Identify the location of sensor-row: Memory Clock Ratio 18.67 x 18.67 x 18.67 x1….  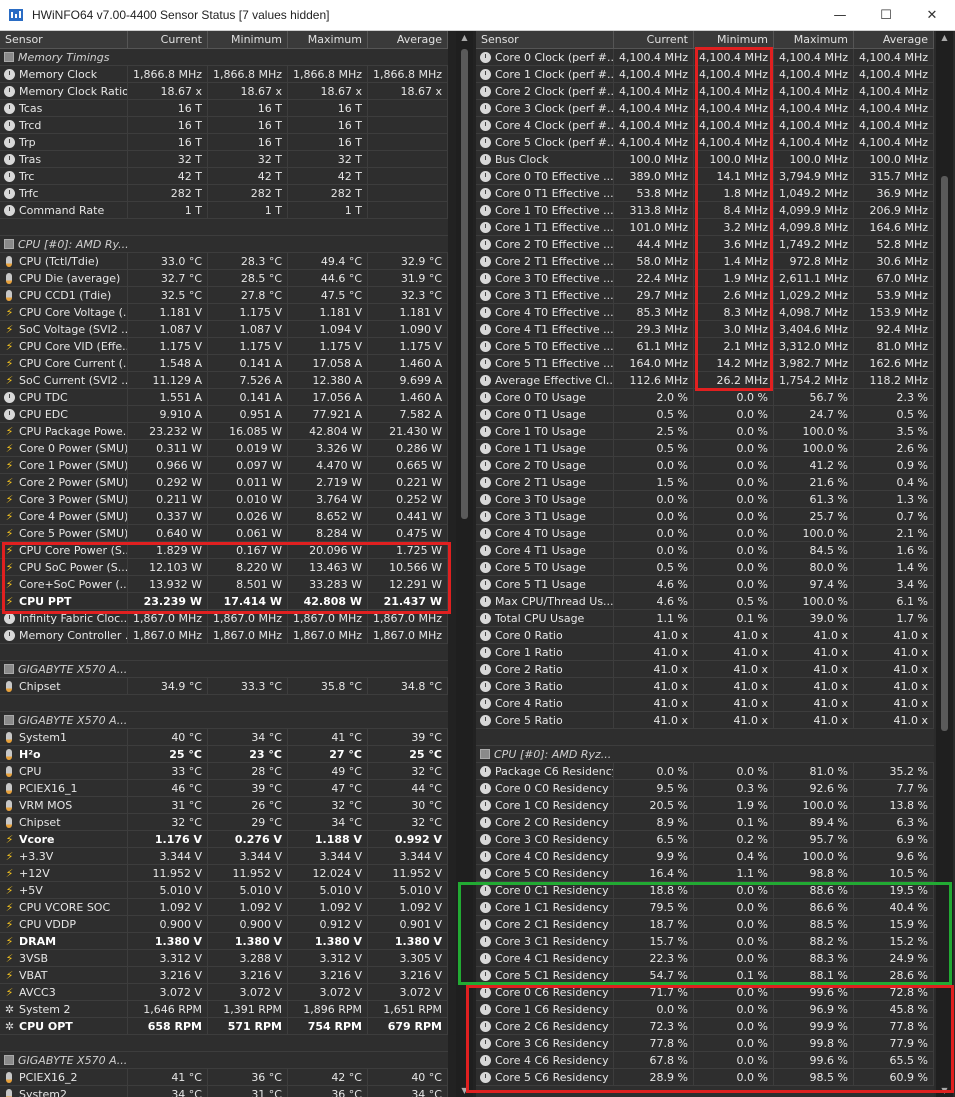
(224, 91).